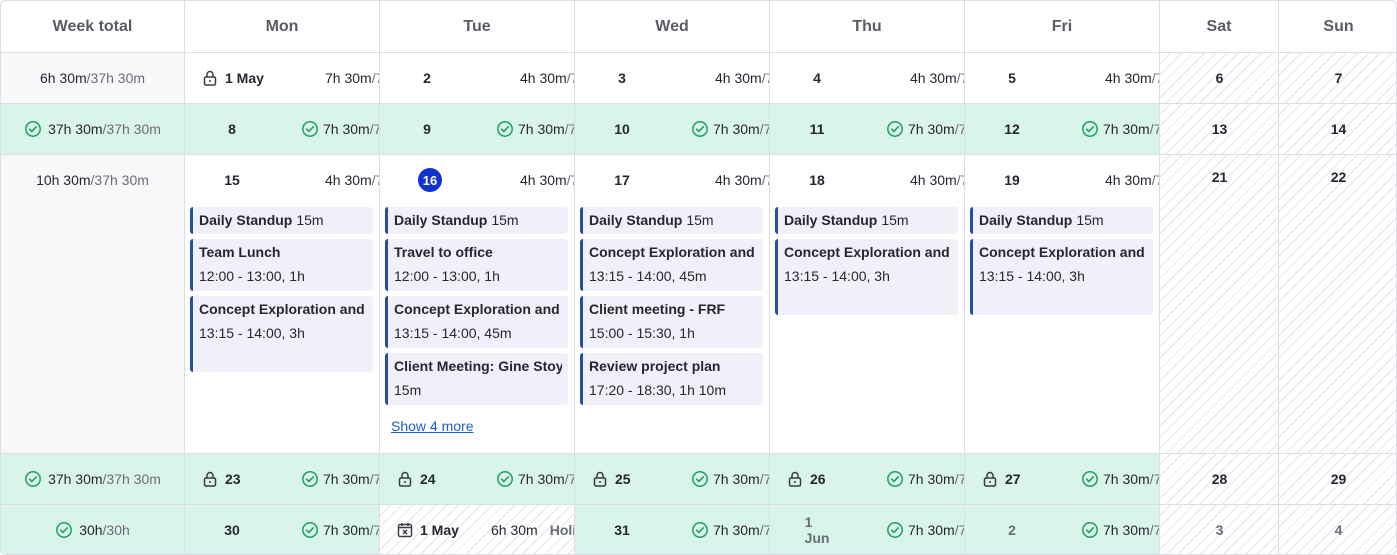 The height and width of the screenshot is (555, 1397). Describe the element at coordinates (622, 129) in the screenshot. I see `day-number: 10` at that location.